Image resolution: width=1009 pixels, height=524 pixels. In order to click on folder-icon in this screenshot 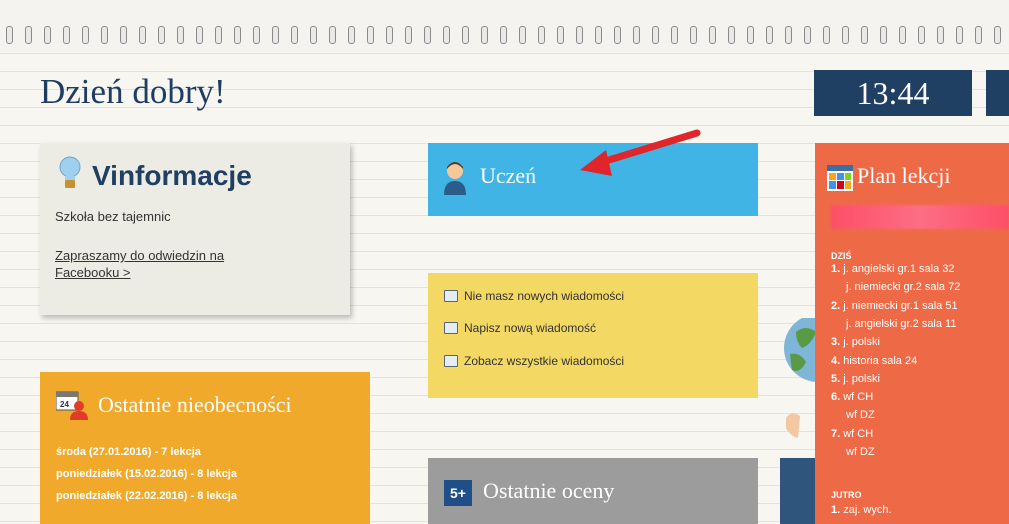, I will do `click(451, 361)`.